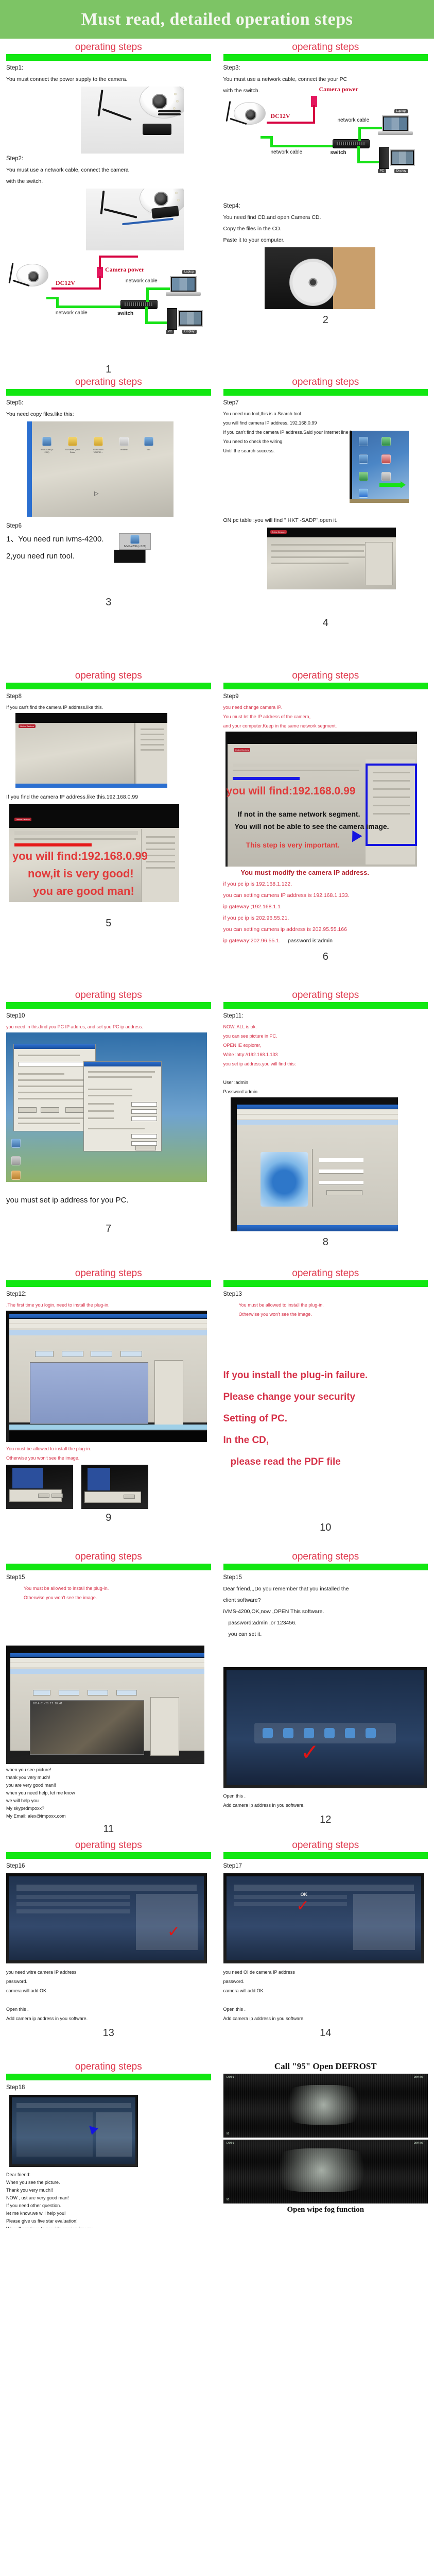 Image resolution: width=434 pixels, height=2576 pixels. What do you see at coordinates (184, 284) in the screenshot?
I see `diagram-laptop` at bounding box center [184, 284].